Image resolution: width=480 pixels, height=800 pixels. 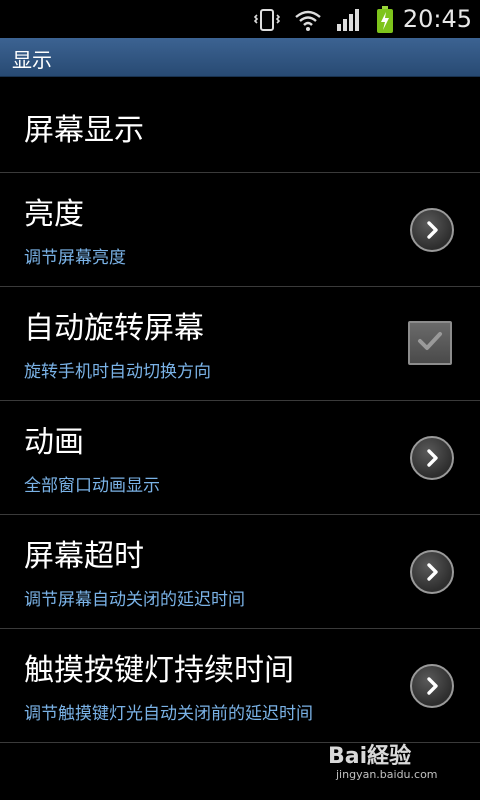 I want to click on section-header: 屏幕显示, so click(x=240, y=125).